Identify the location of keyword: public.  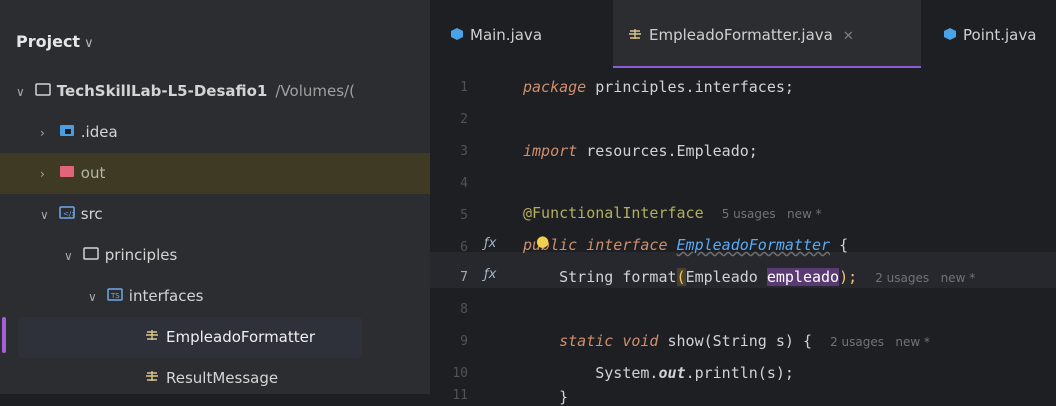
(550, 245).